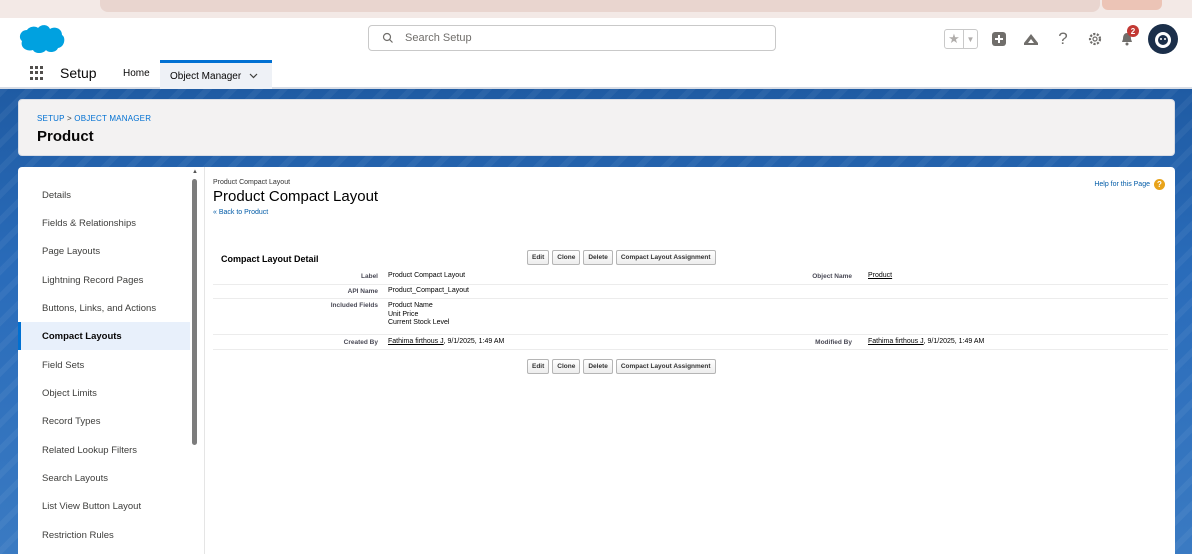  Describe the element at coordinates (896, 341) in the screenshot. I see `modified-by-user-link: Fathima firthous J` at that location.